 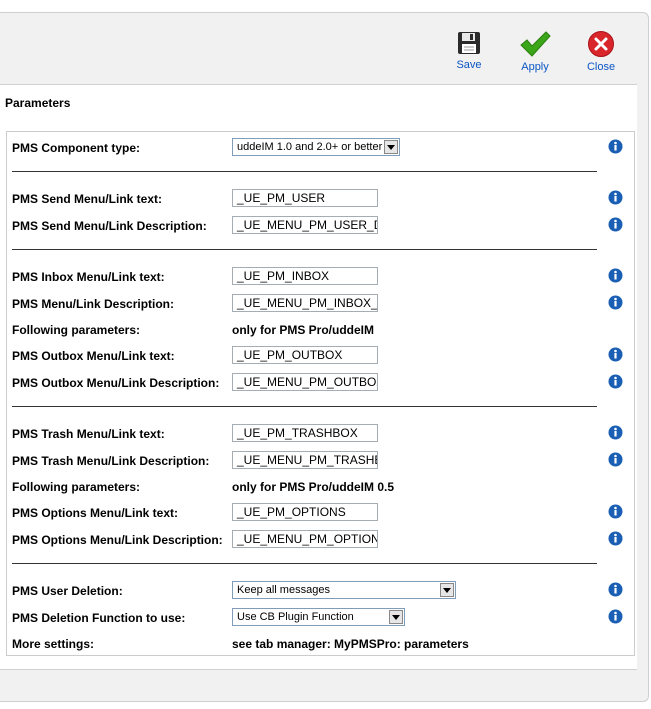 I want to click on deletion-function-select: Use CB Plugin Function, so click(x=318, y=617).